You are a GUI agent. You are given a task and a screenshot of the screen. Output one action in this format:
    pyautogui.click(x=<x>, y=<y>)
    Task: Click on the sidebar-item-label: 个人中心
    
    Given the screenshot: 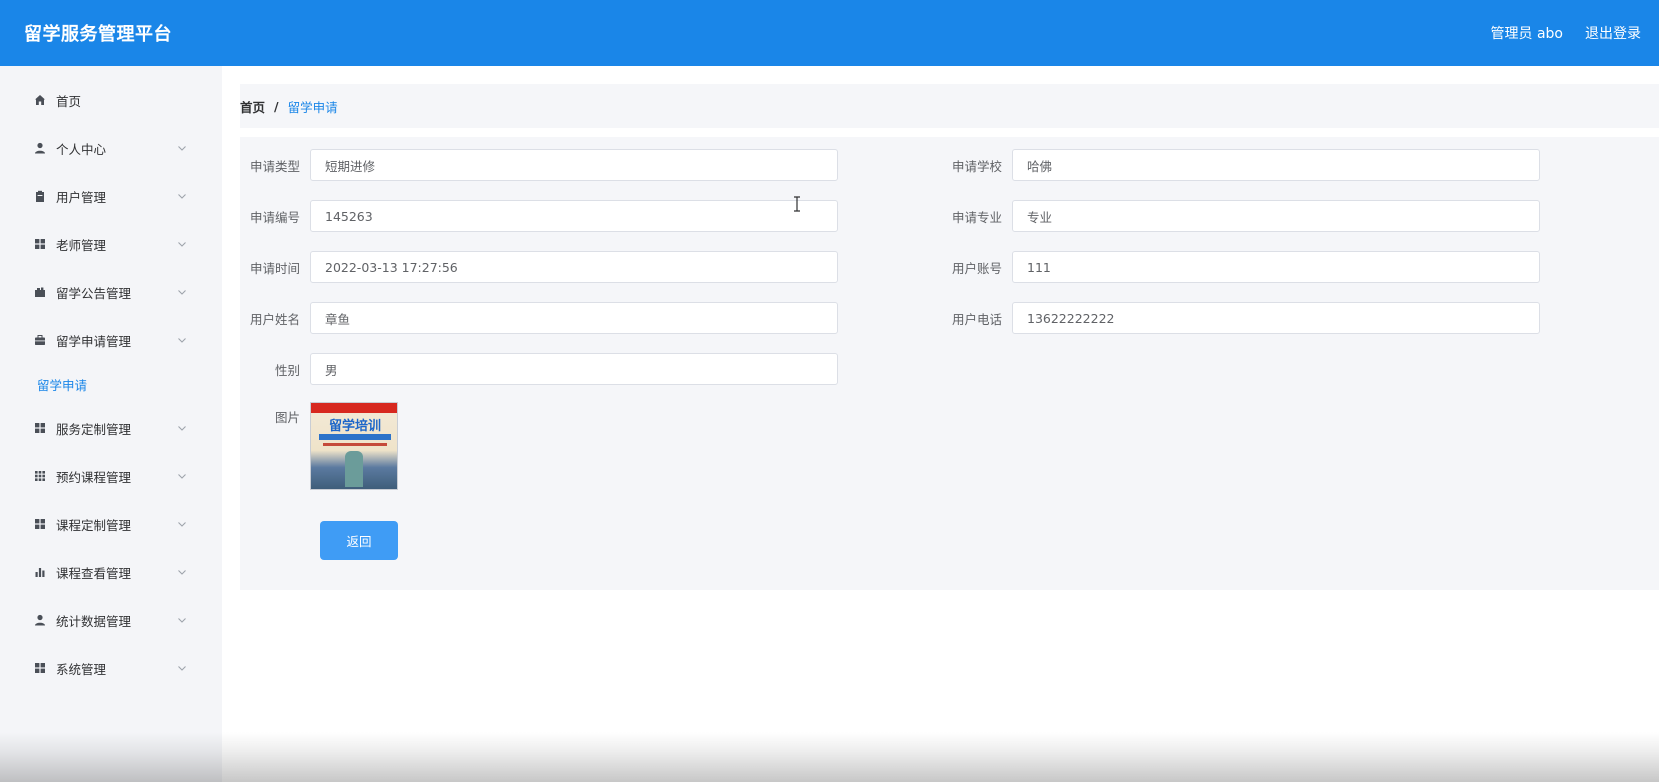 What is the action you would take?
    pyautogui.click(x=81, y=149)
    